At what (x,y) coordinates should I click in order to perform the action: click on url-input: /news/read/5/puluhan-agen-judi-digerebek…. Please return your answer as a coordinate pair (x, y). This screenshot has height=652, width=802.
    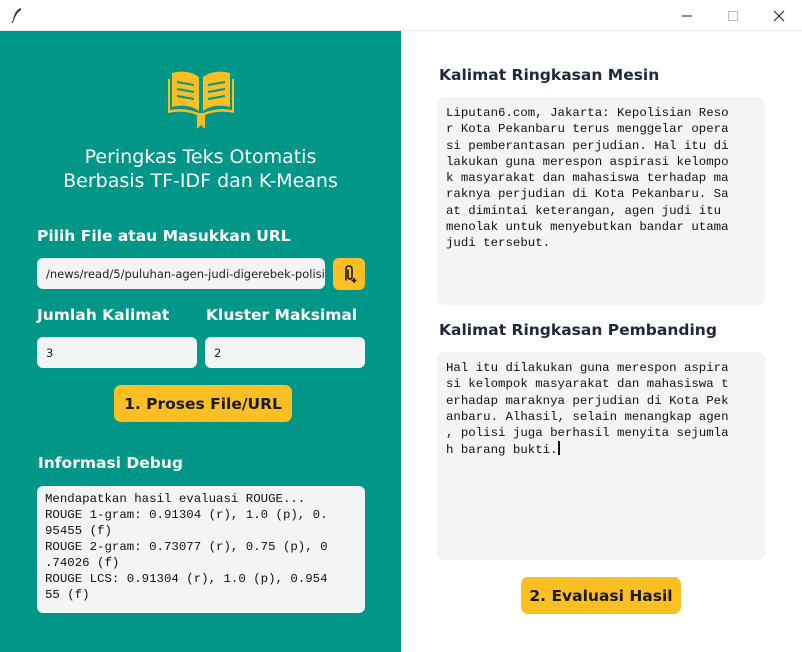
    Looking at the image, I should click on (181, 273).